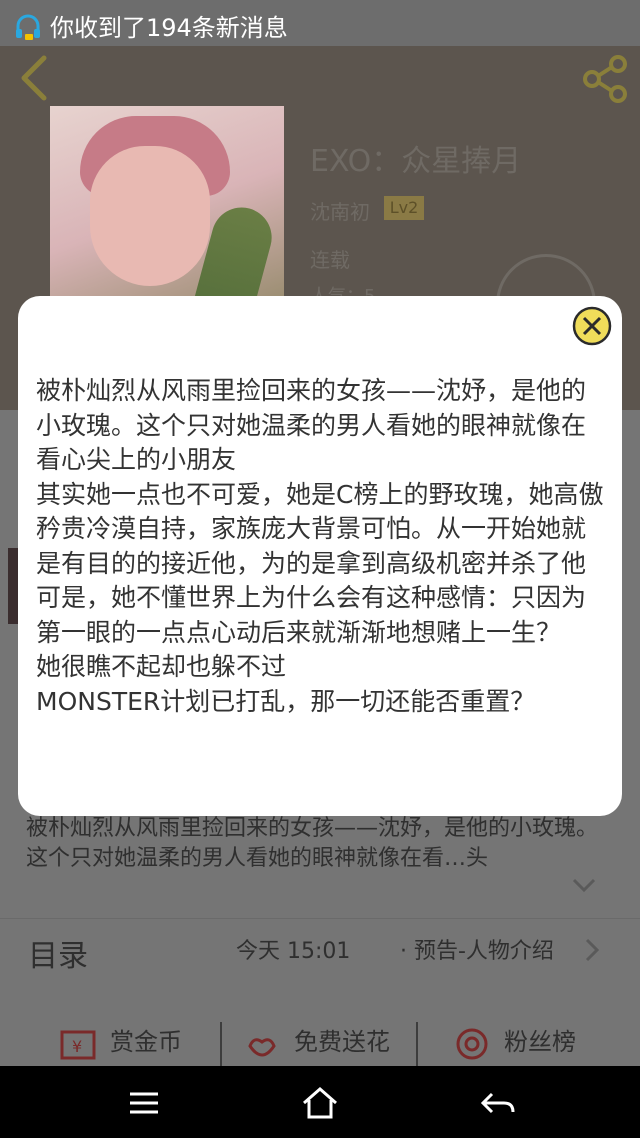 The image size is (640, 1138). What do you see at coordinates (342, 1039) in the screenshot?
I see `free-flower-button: 免费送花` at bounding box center [342, 1039].